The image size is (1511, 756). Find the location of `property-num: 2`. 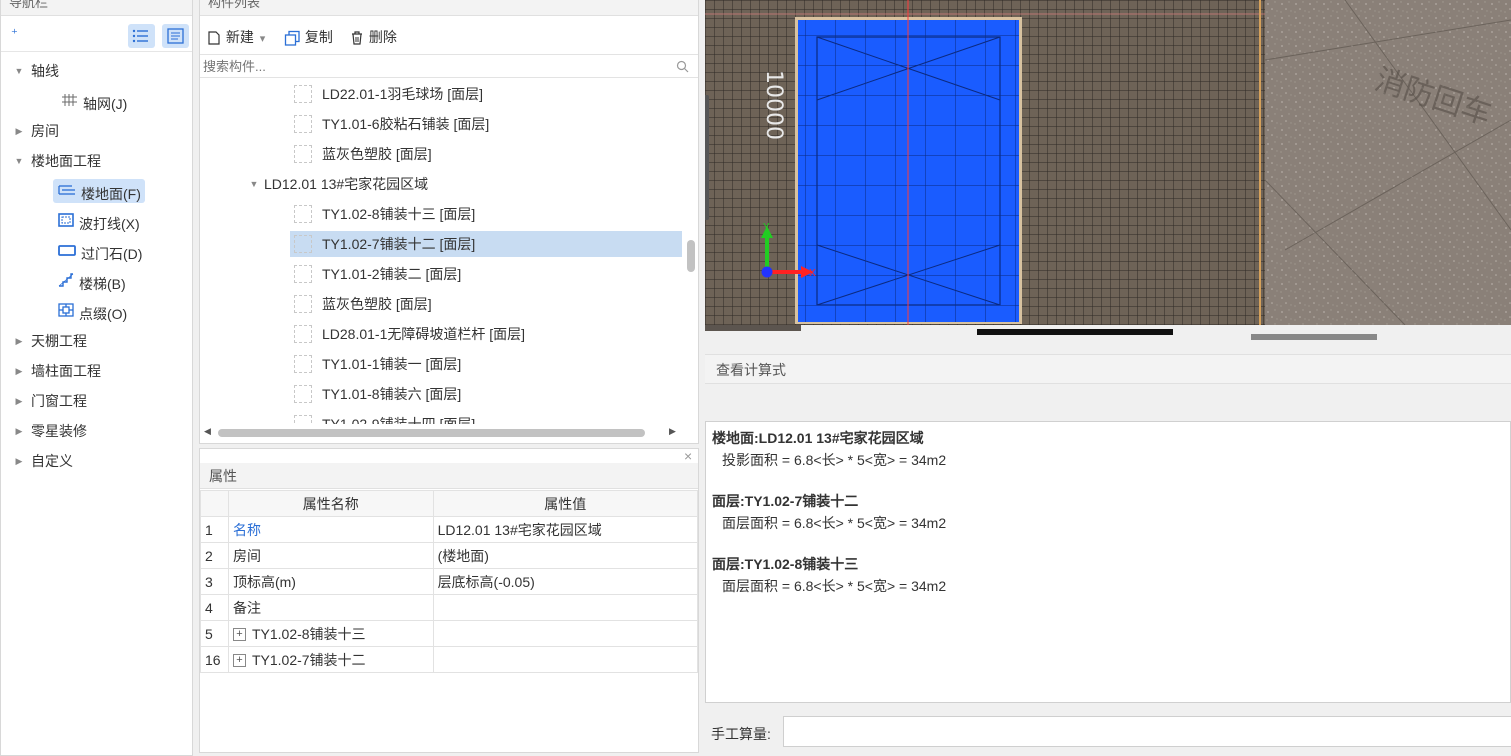

property-num: 2 is located at coordinates (214, 555).